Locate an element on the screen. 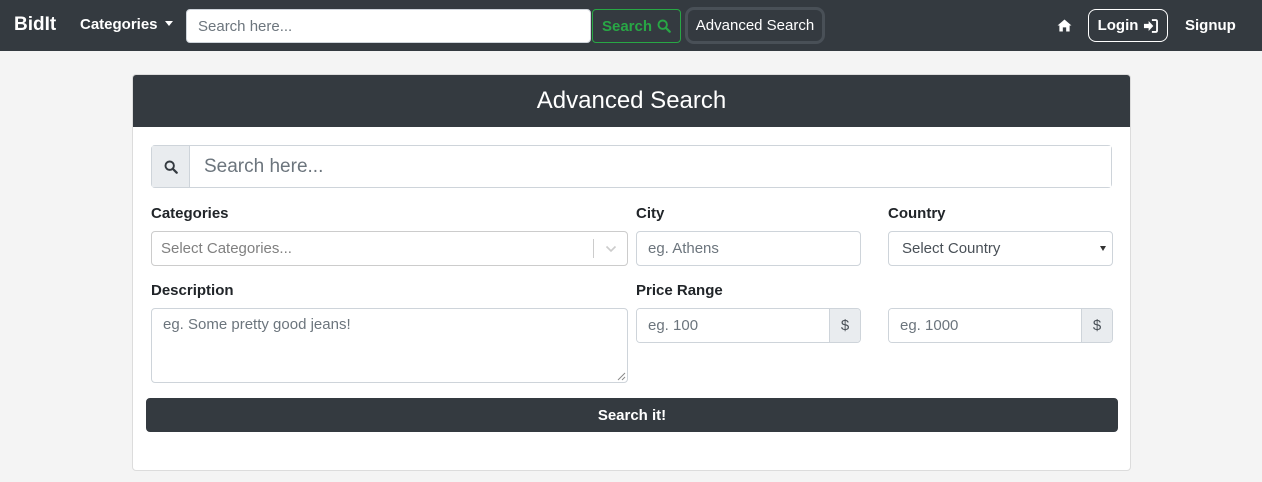  advanced-search-button: Advanced Search is located at coordinates (755, 25).